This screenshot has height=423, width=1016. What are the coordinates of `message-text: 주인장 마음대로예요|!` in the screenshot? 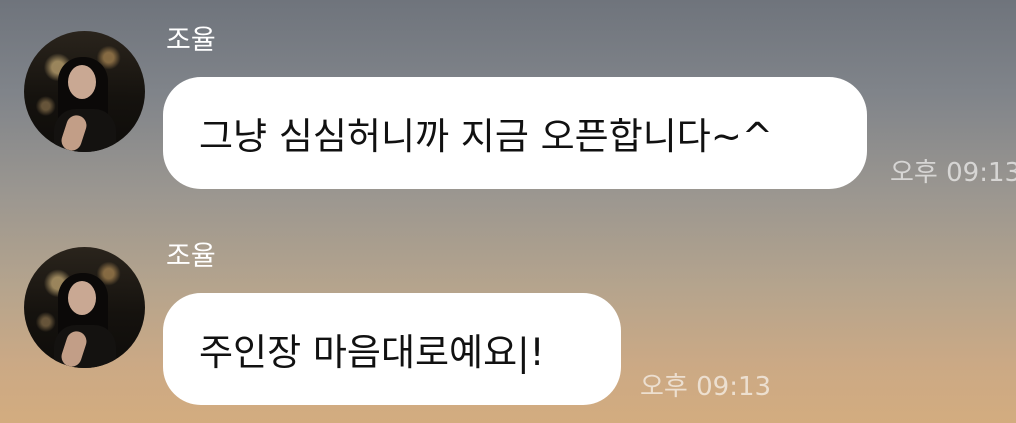 It's located at (372, 352).